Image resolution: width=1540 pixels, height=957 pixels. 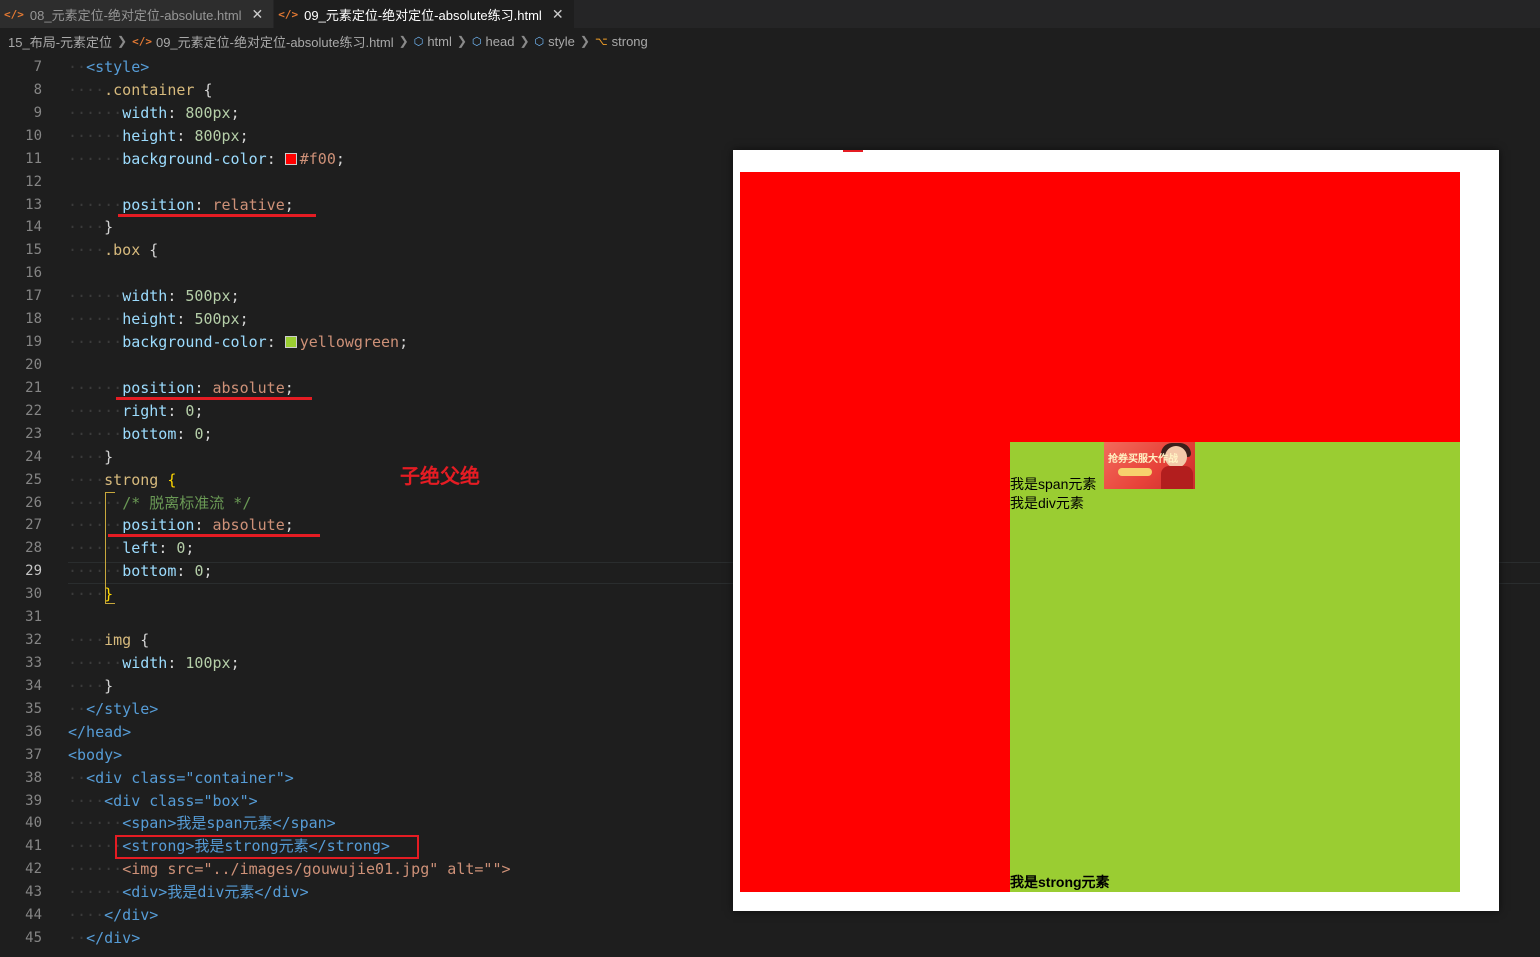 What do you see at coordinates (140, 433) in the screenshot?
I see `code-line: ······bottom: 0;` at bounding box center [140, 433].